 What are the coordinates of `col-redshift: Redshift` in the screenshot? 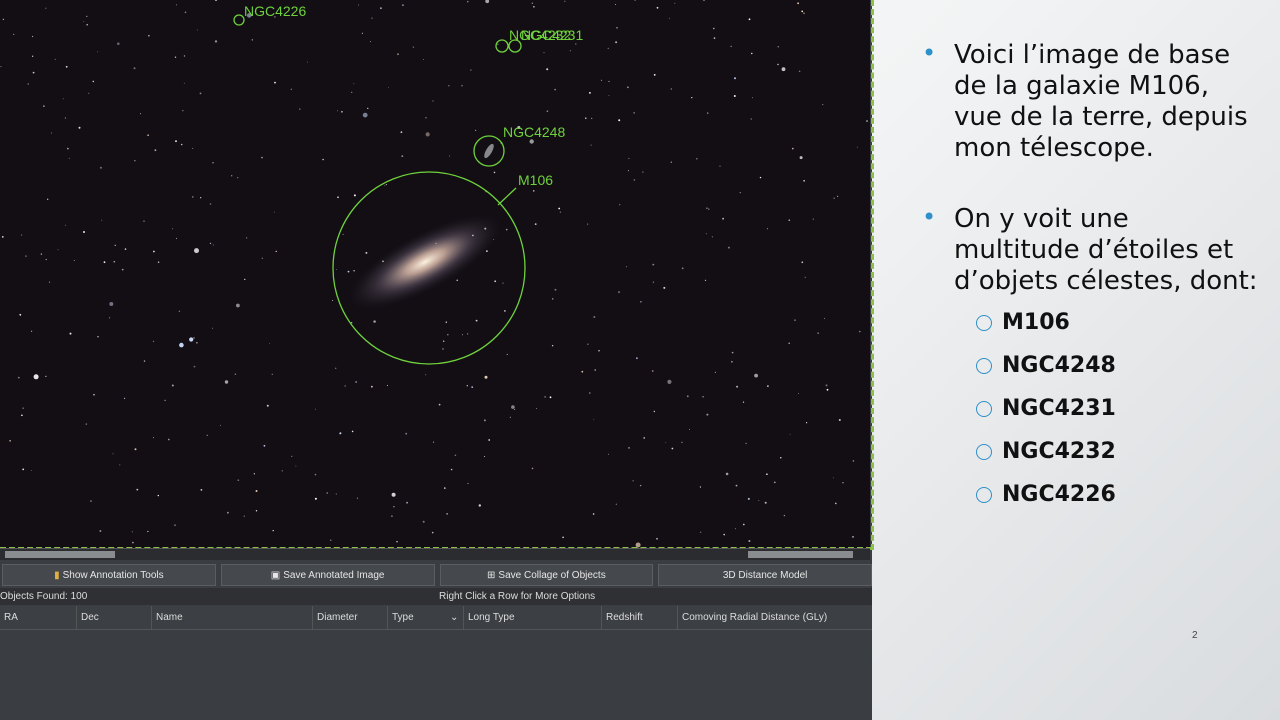 It's located at (622, 618).